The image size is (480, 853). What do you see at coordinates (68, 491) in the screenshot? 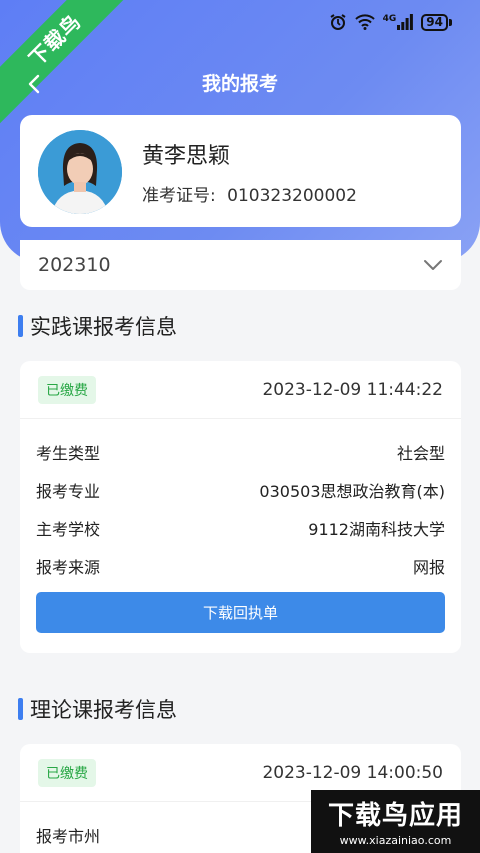
I see `info-label: 报考专业` at bounding box center [68, 491].